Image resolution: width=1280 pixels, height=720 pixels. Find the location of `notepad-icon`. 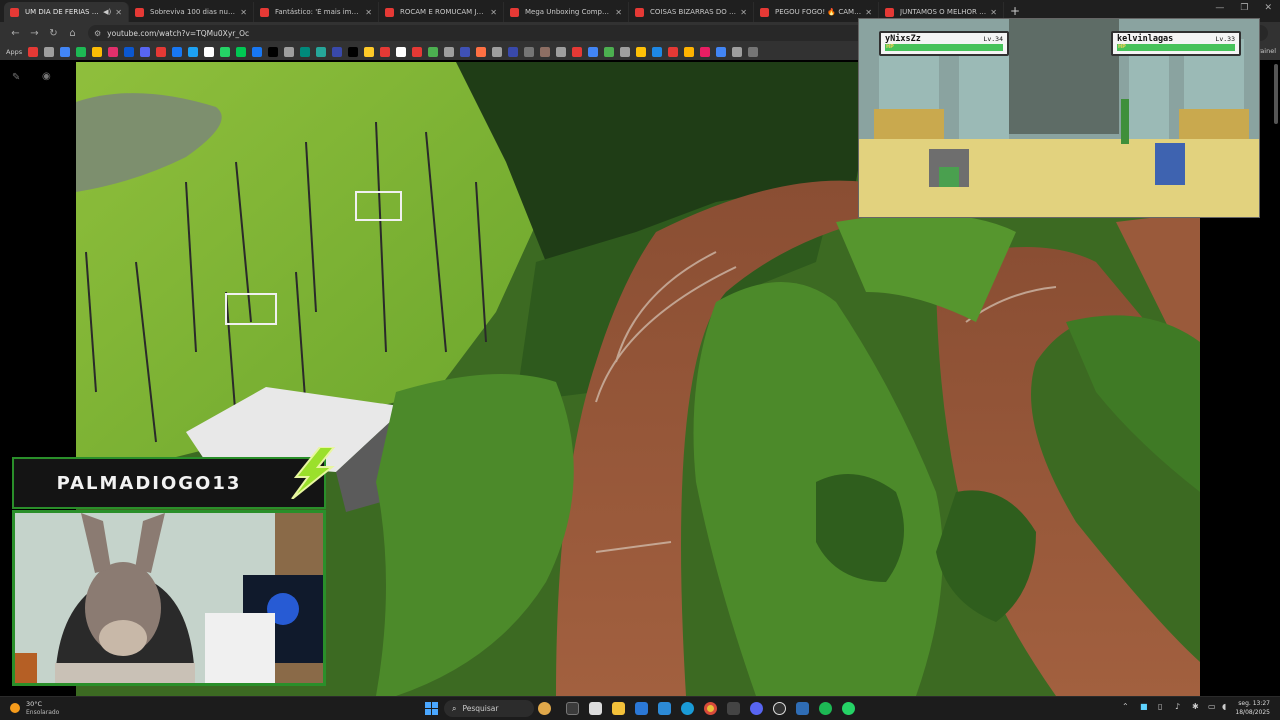

notepad-icon is located at coordinates (595, 708).